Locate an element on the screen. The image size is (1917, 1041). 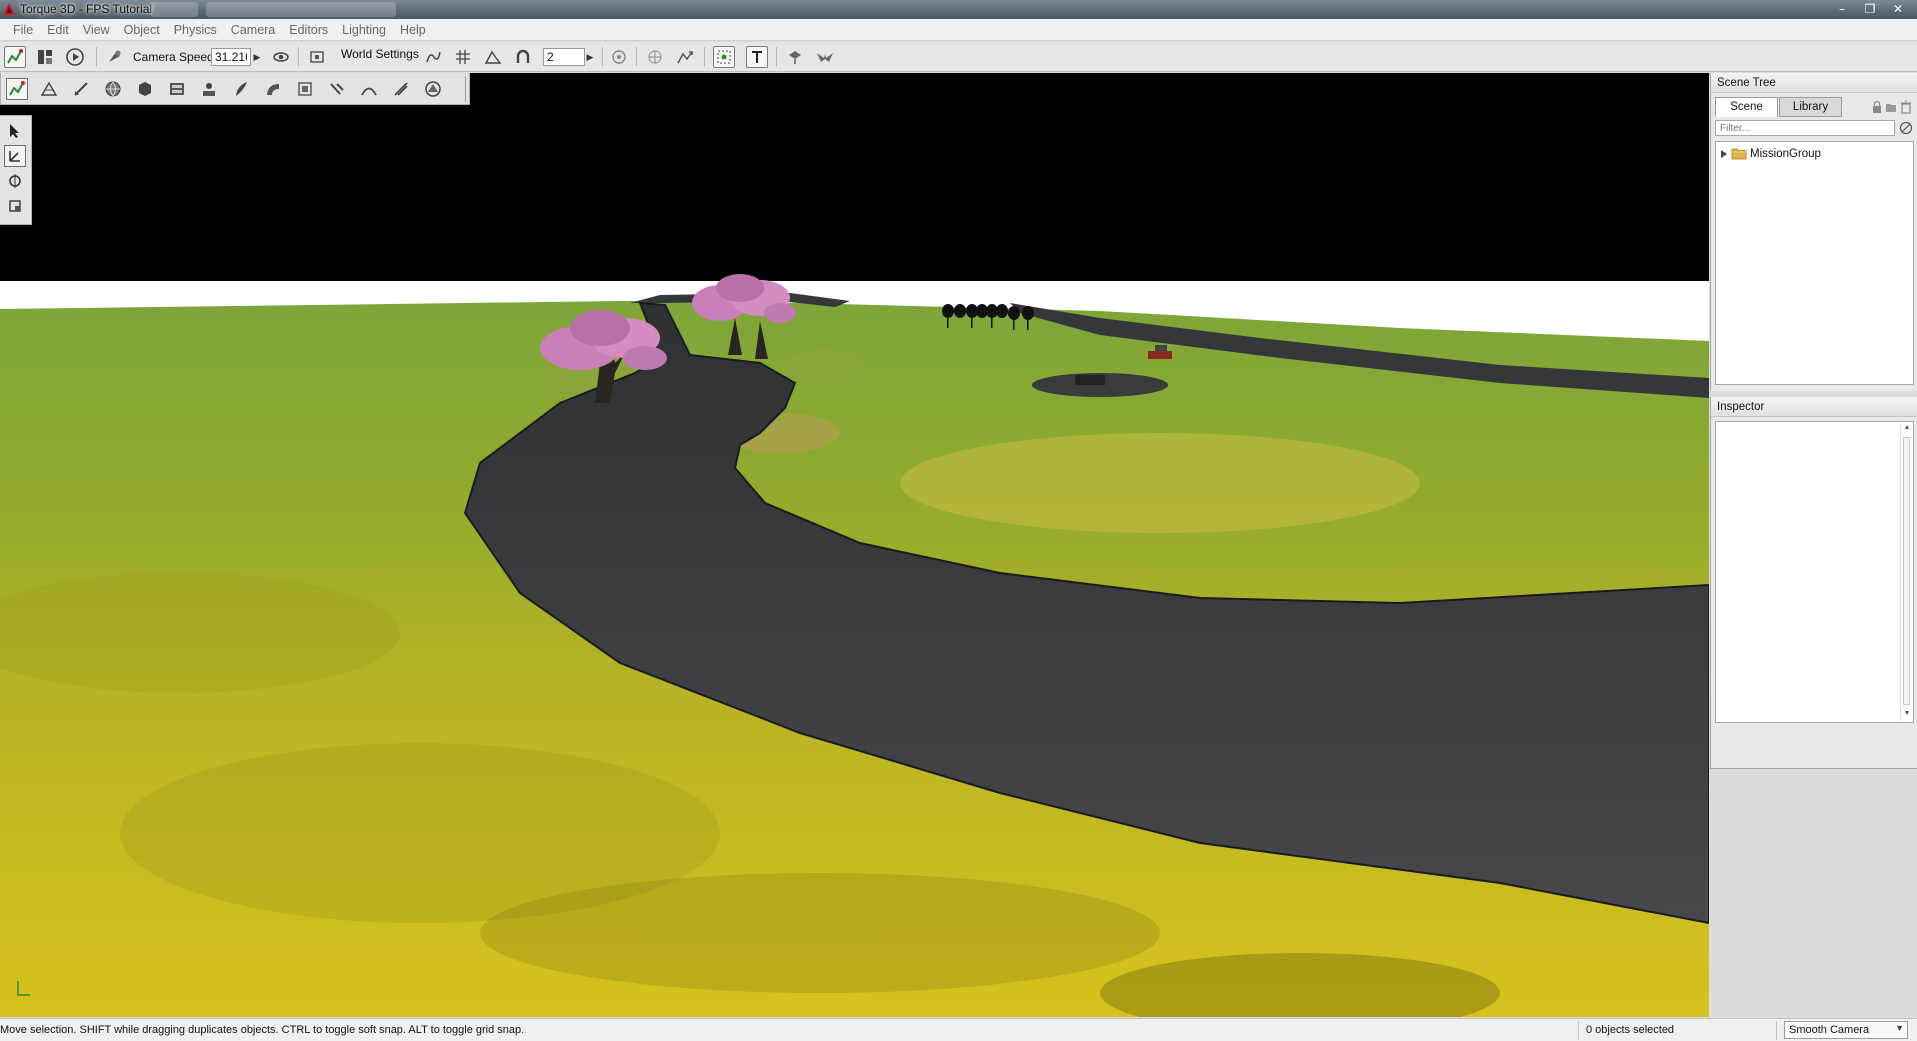
expand-arrow-icon is located at coordinates (1724, 154).